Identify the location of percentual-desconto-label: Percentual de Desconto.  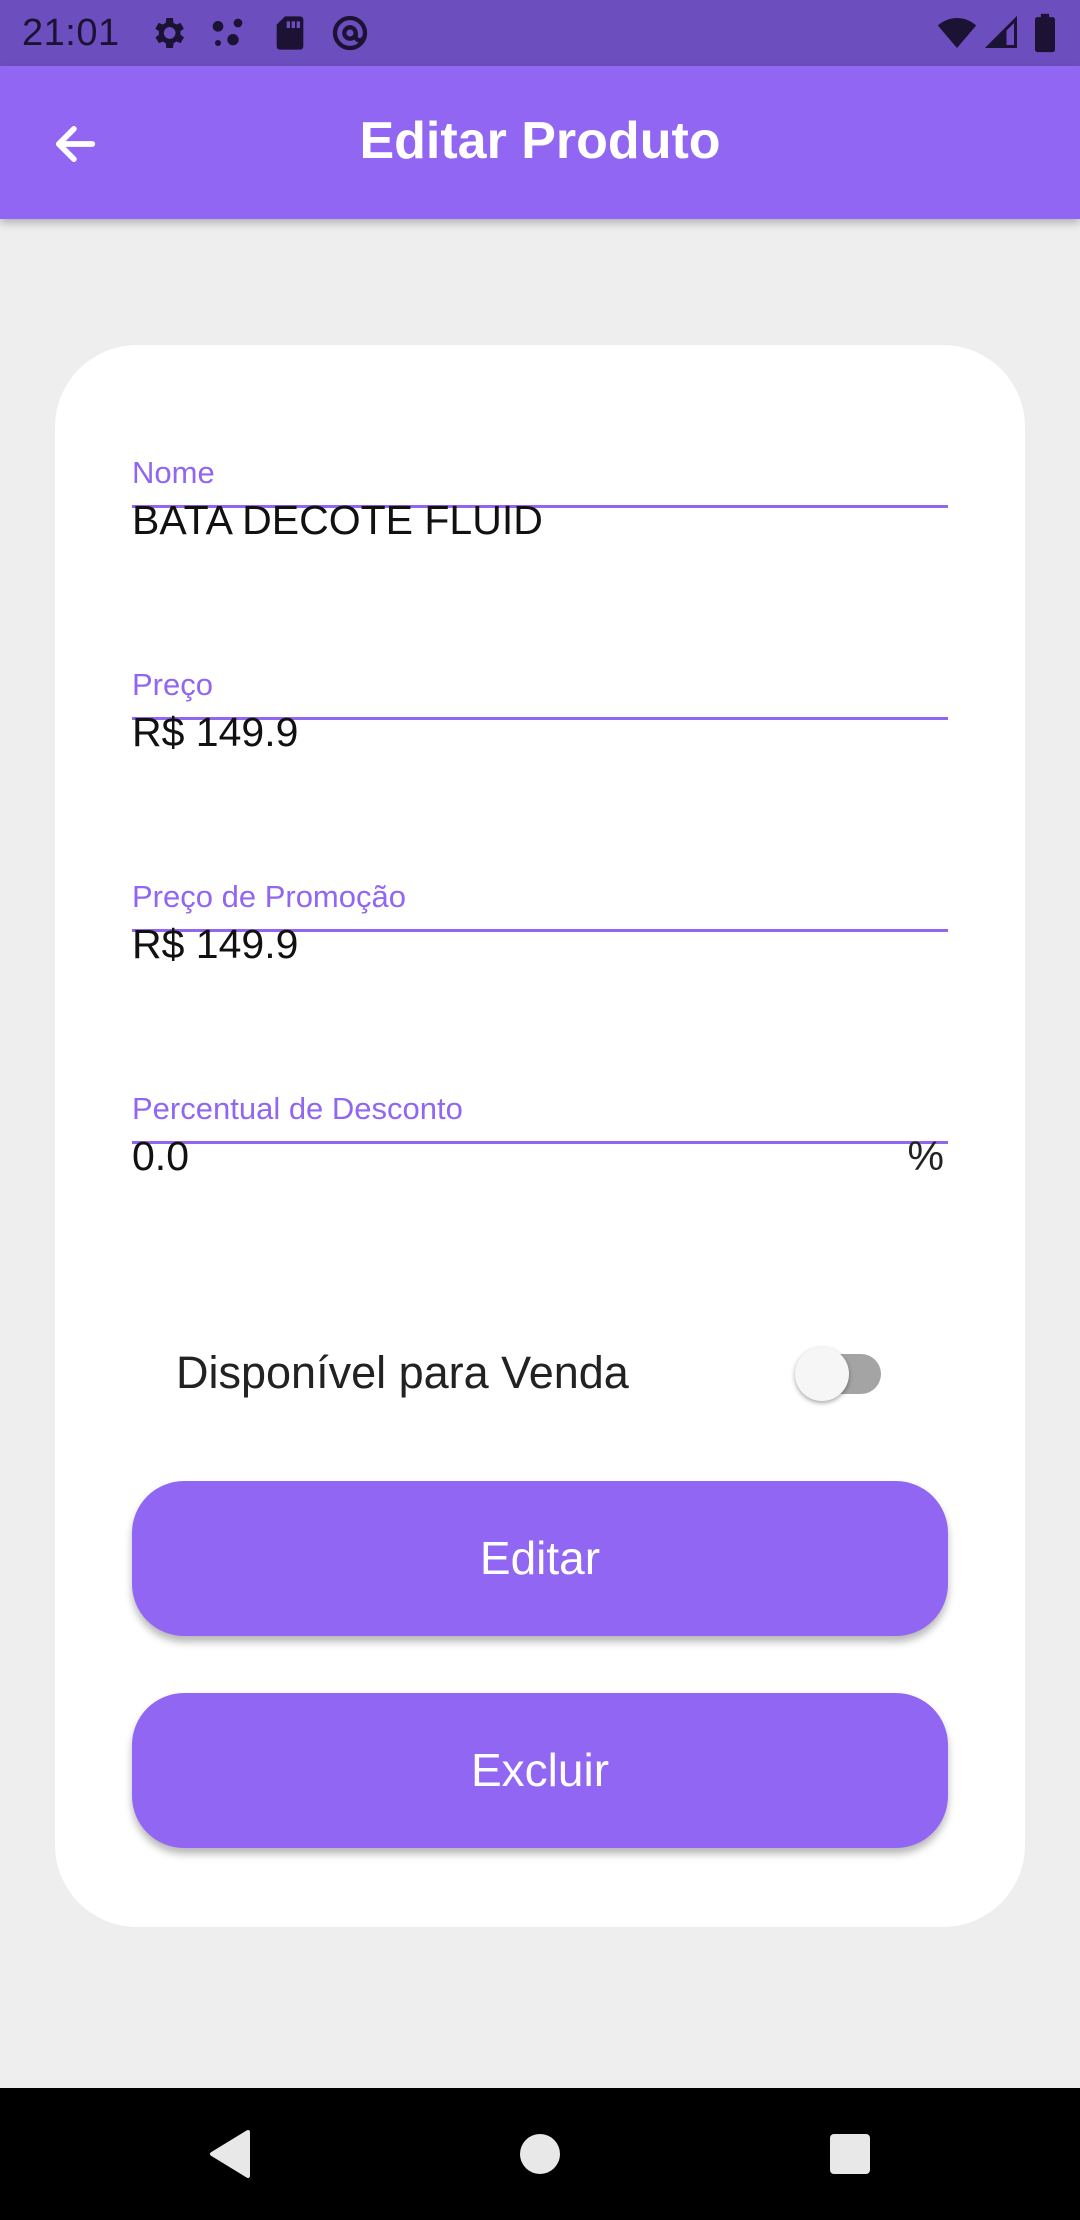
(297, 1108).